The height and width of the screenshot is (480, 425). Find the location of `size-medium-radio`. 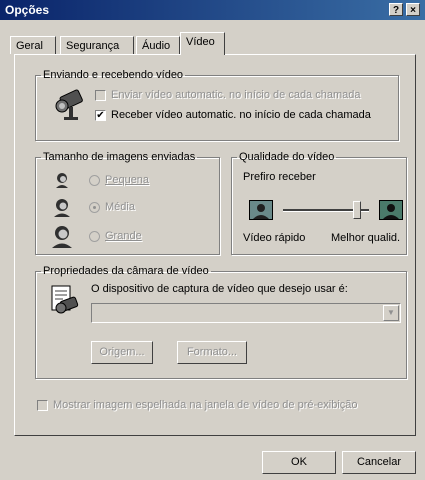

size-medium-radio is located at coordinates (94, 207).